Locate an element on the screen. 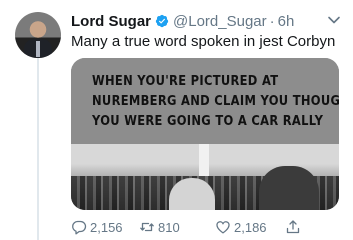 This screenshot has height=240, width=353. retweet-button: 810 is located at coordinates (159, 227).